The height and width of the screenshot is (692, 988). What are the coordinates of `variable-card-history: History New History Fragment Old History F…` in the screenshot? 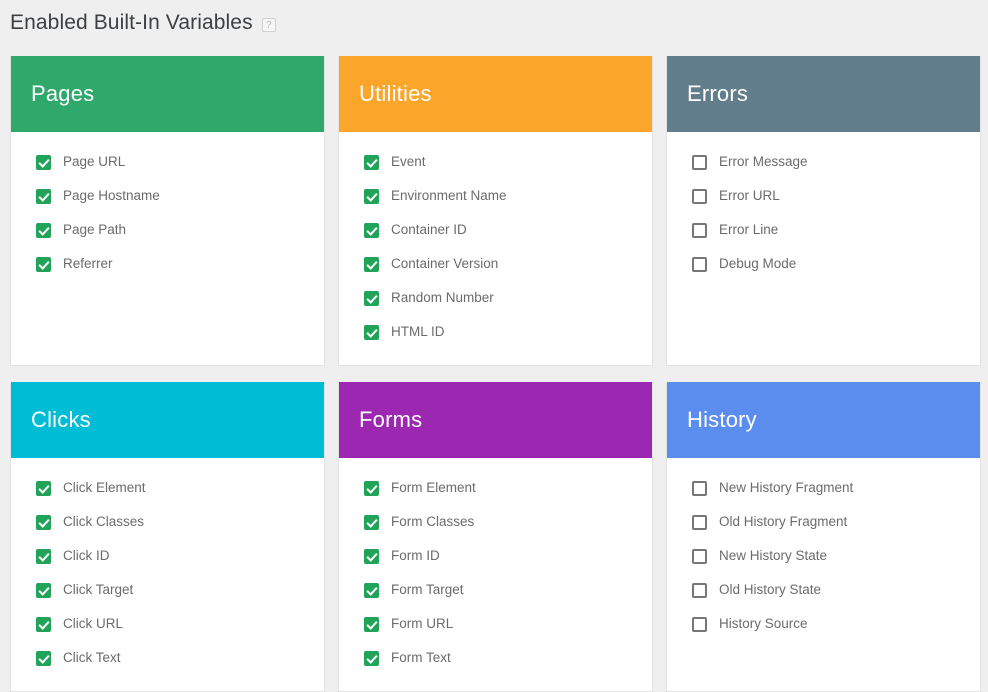 It's located at (823, 537).